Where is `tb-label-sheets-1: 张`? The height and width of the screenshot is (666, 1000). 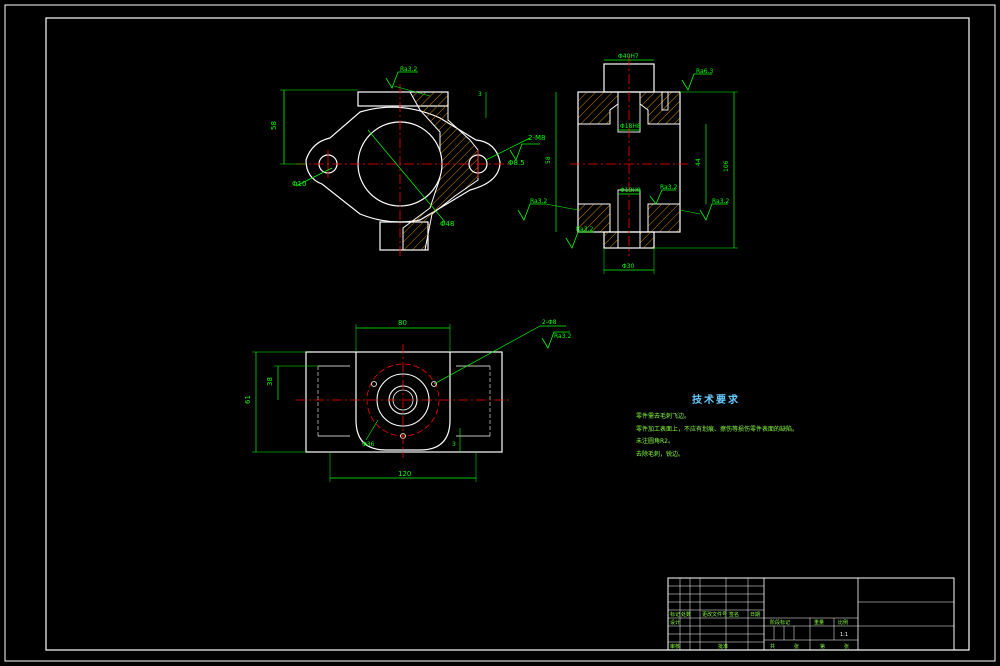 tb-label-sheets-1: 张 is located at coordinates (796, 646).